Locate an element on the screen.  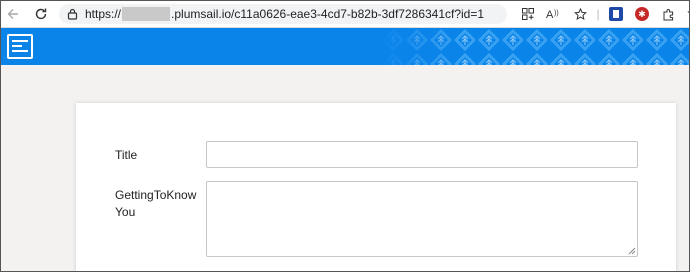
puzzle-icon is located at coordinates (668, 14).